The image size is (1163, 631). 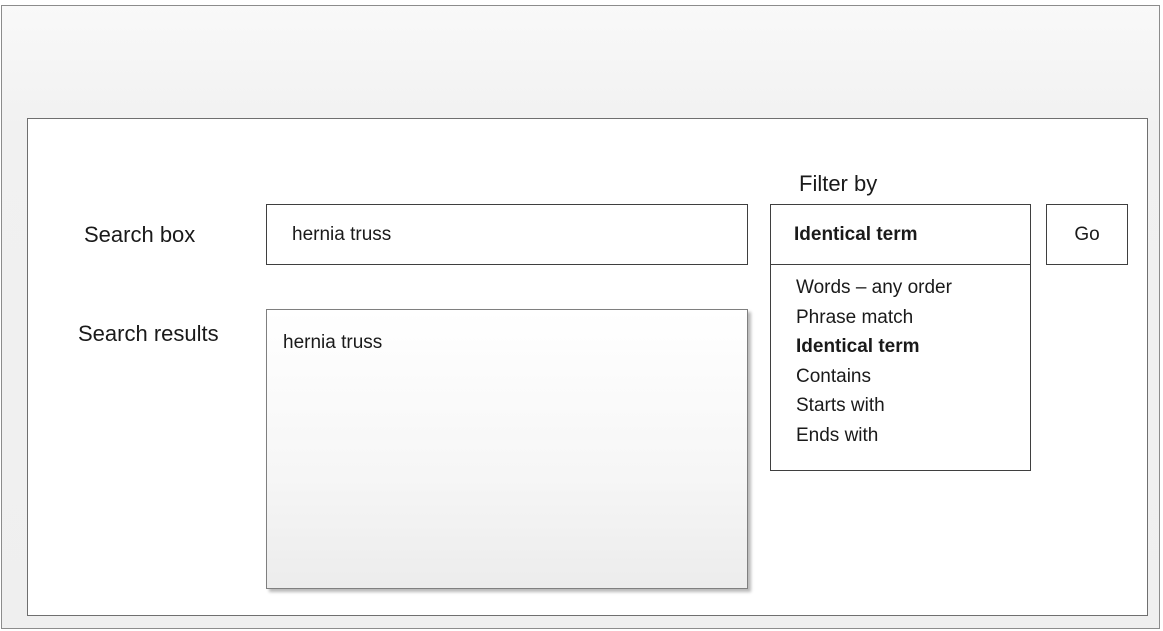 I want to click on filter-selected-value: Identical term, so click(x=856, y=234).